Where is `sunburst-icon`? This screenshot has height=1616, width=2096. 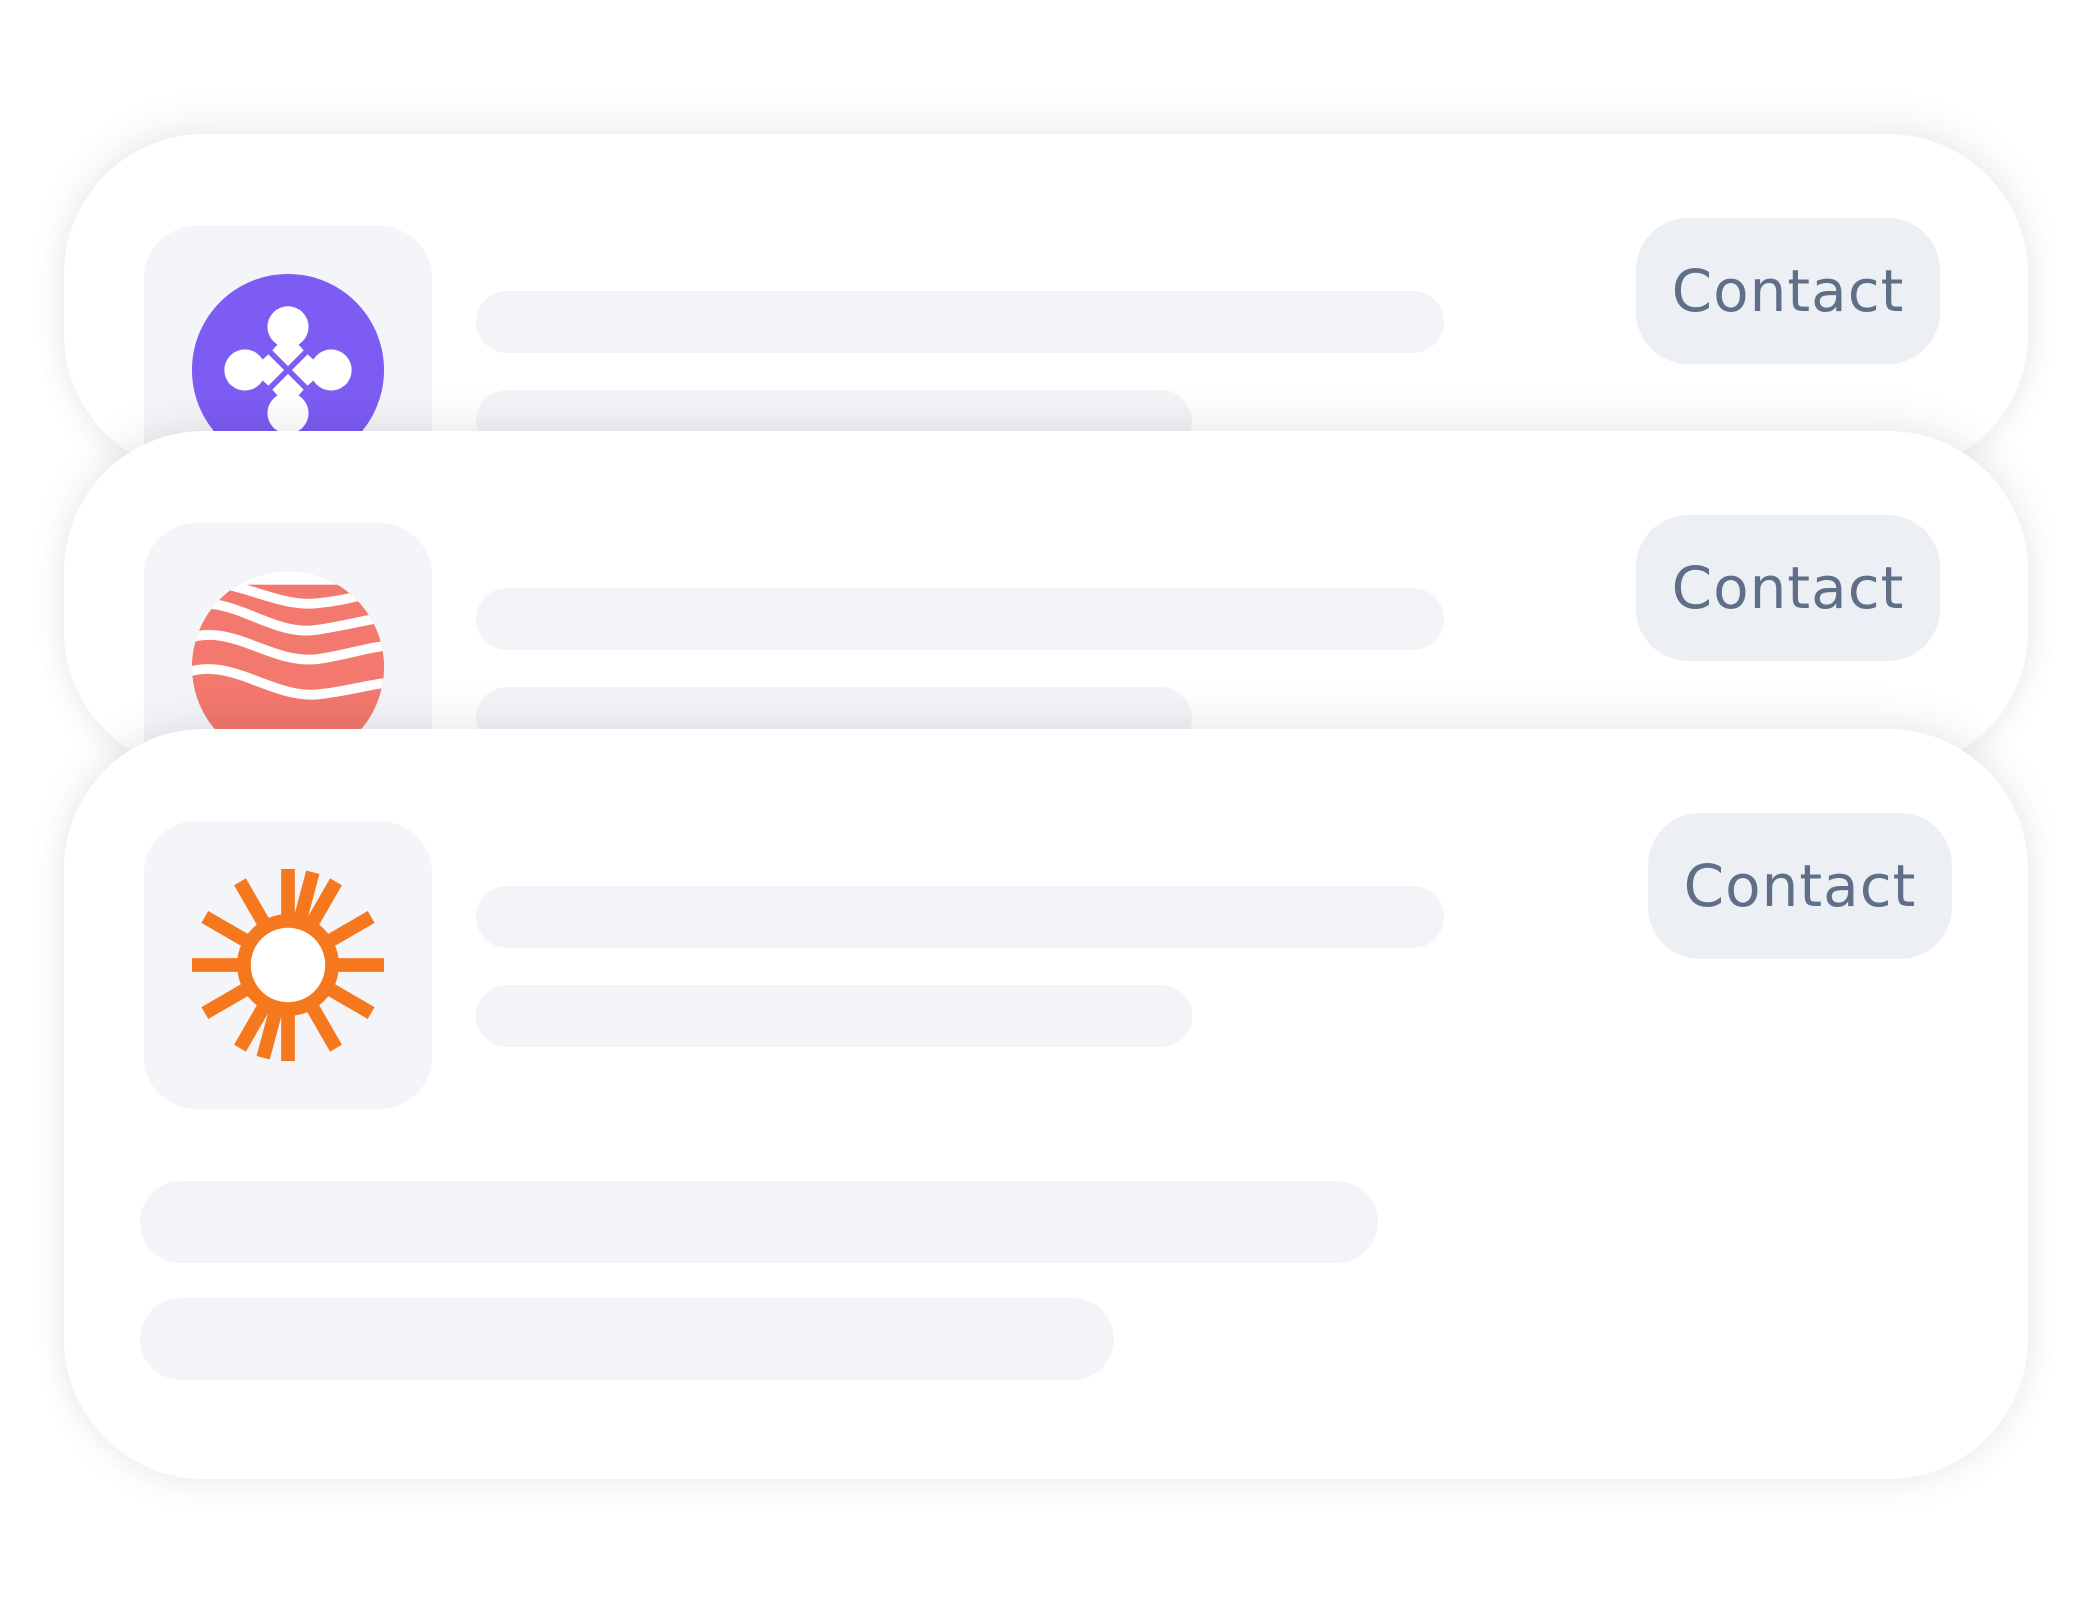 sunburst-icon is located at coordinates (288, 965).